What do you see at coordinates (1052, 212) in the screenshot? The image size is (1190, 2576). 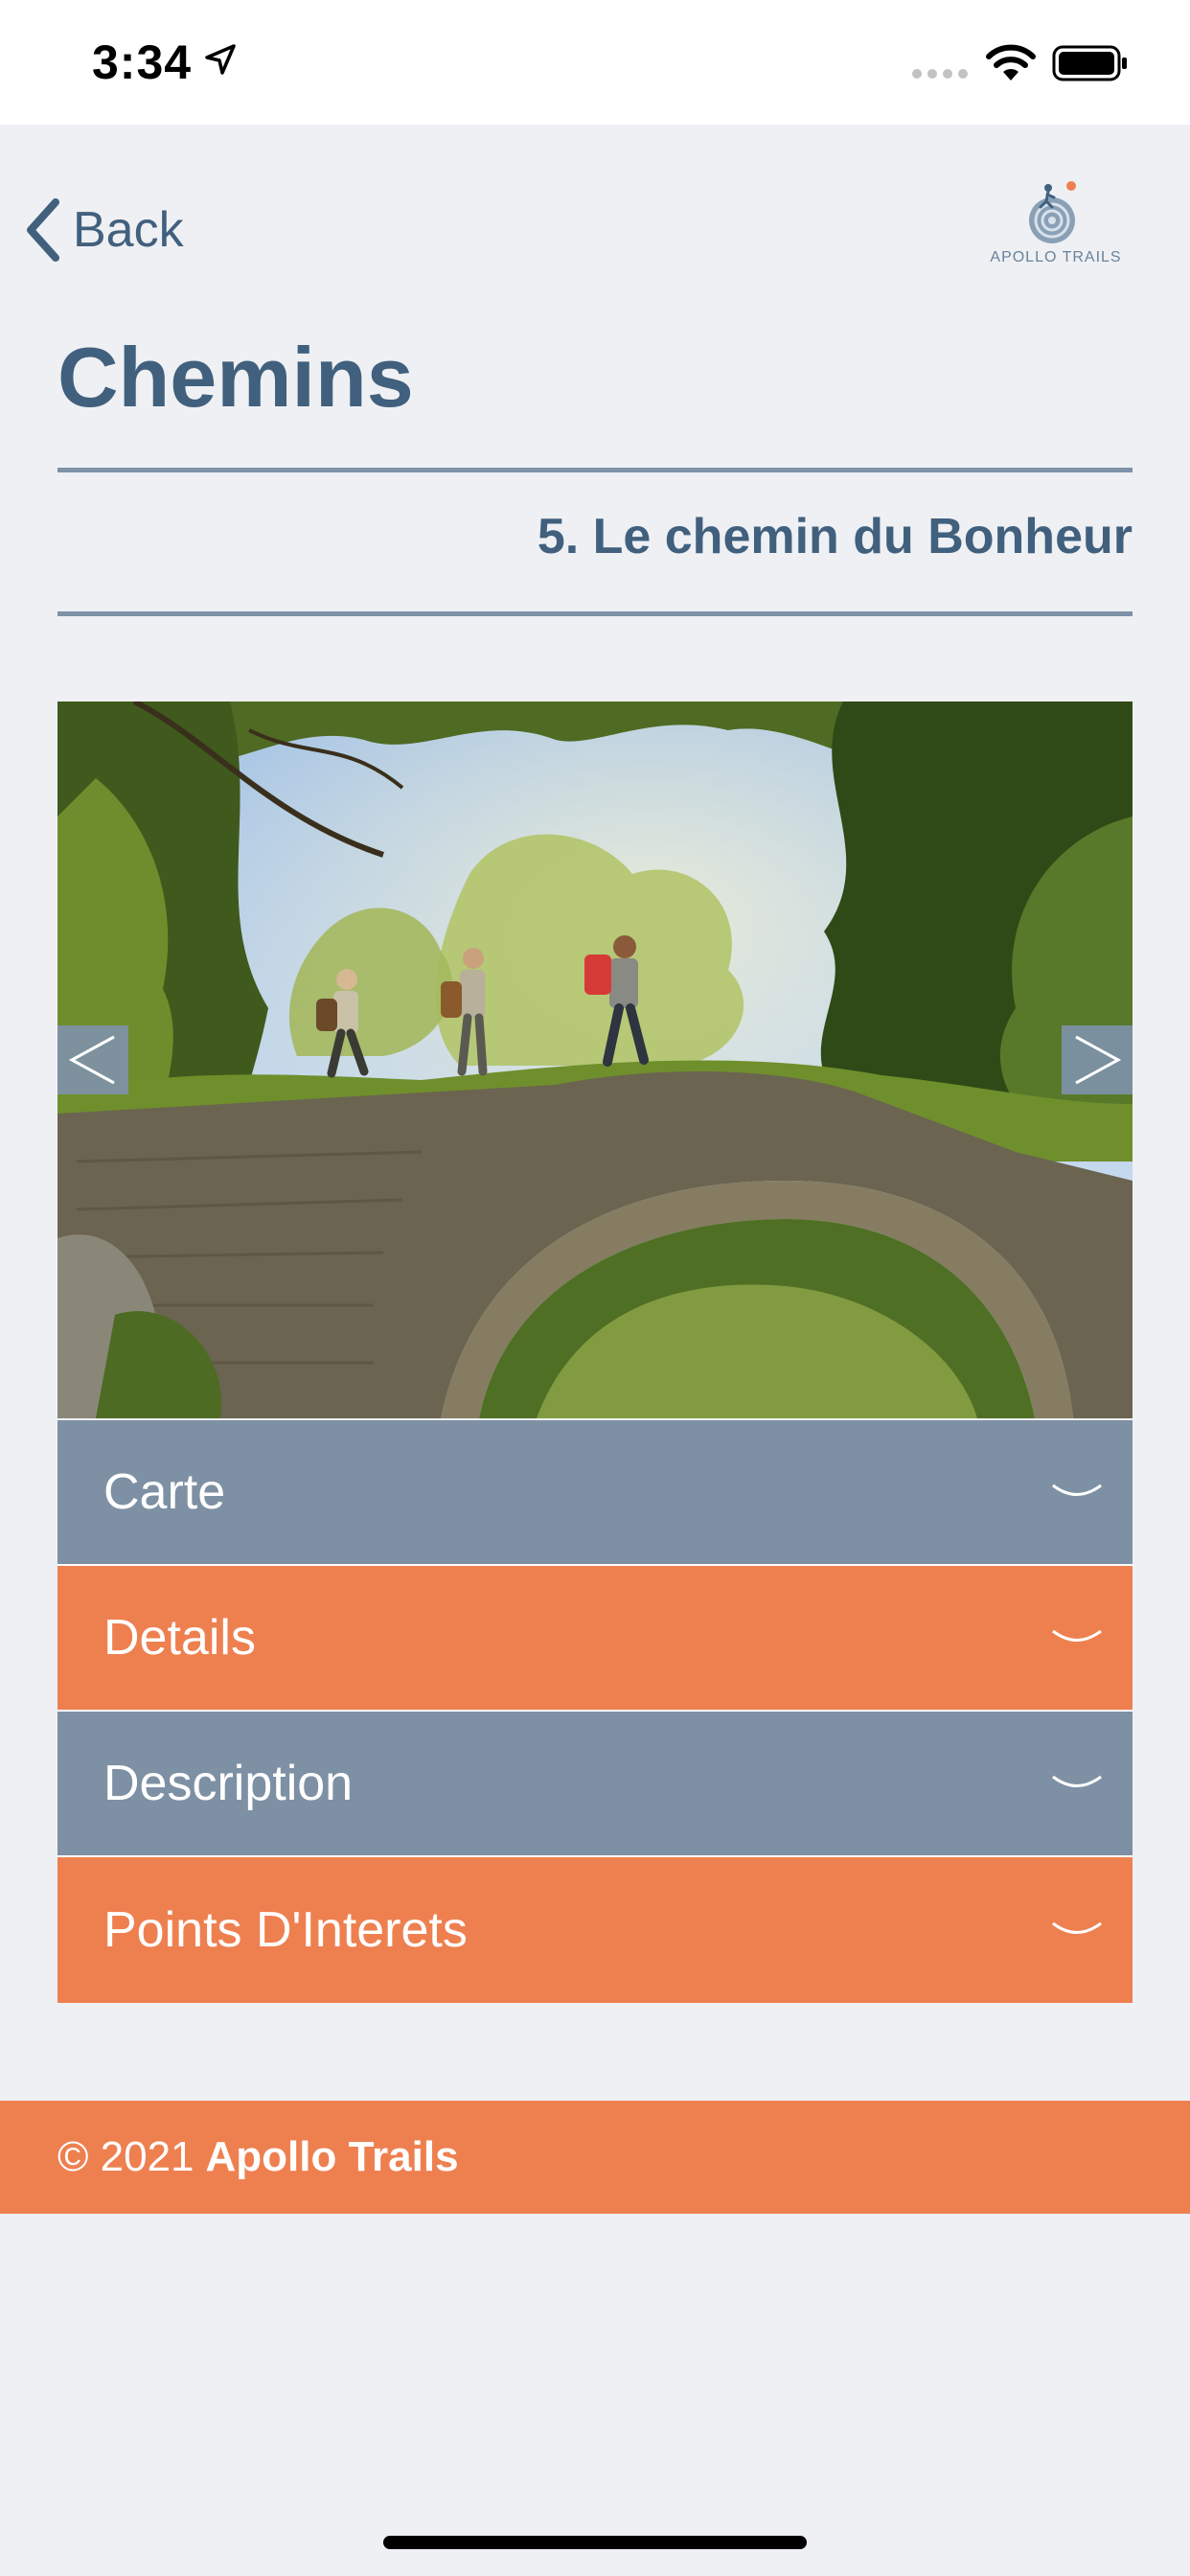 I see `logo-emblem-icon` at bounding box center [1052, 212].